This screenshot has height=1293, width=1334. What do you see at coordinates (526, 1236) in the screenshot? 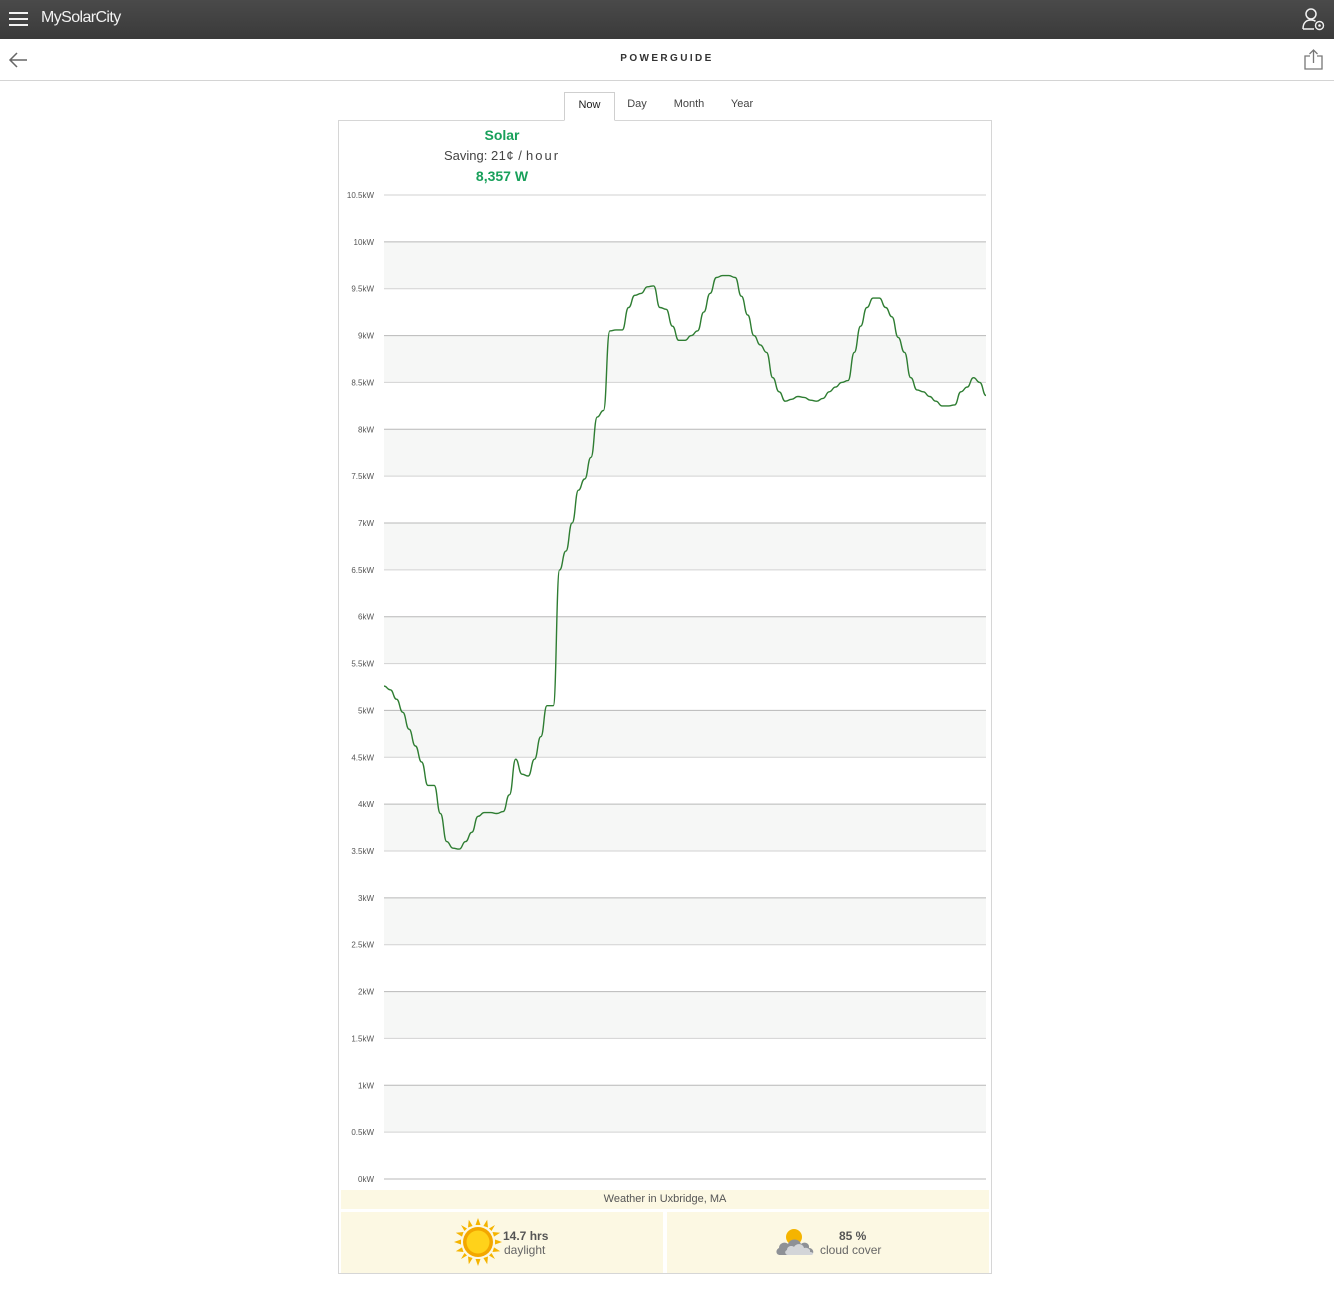
I see `daylight-value: 14.7 hrs` at bounding box center [526, 1236].